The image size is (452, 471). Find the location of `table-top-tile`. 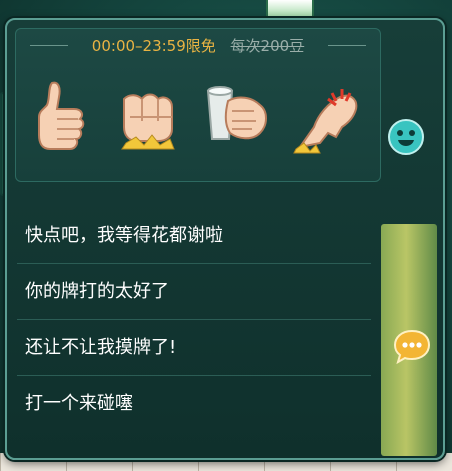

table-top-tile is located at coordinates (290, 10).